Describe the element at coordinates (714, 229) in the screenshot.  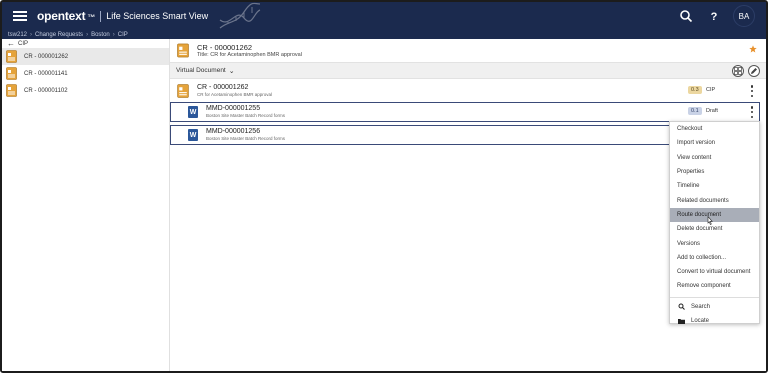
I see `menu-item-delete-document: Delete document` at that location.